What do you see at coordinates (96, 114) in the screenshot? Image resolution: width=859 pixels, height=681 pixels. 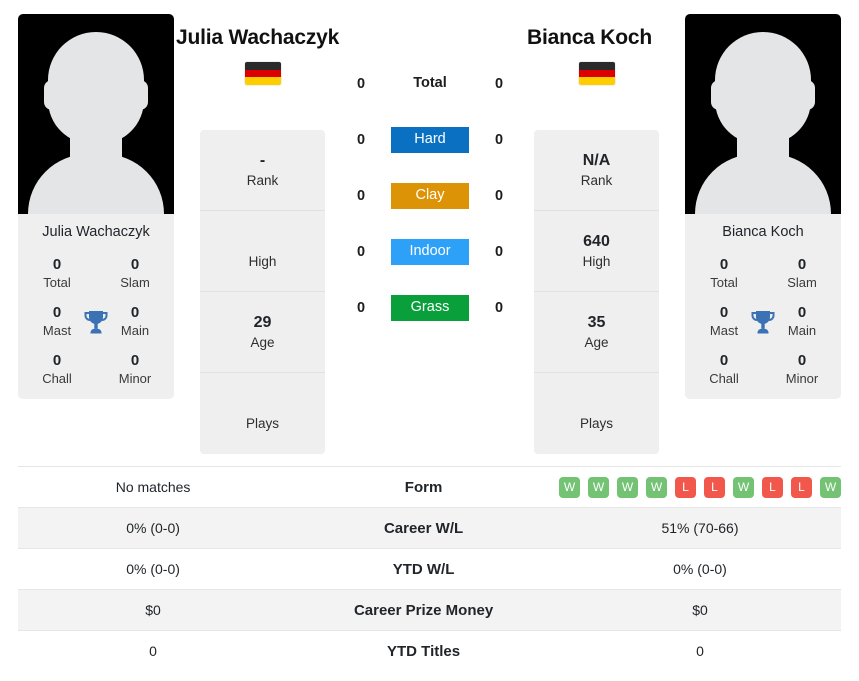 I see `left-player-photo` at bounding box center [96, 114].